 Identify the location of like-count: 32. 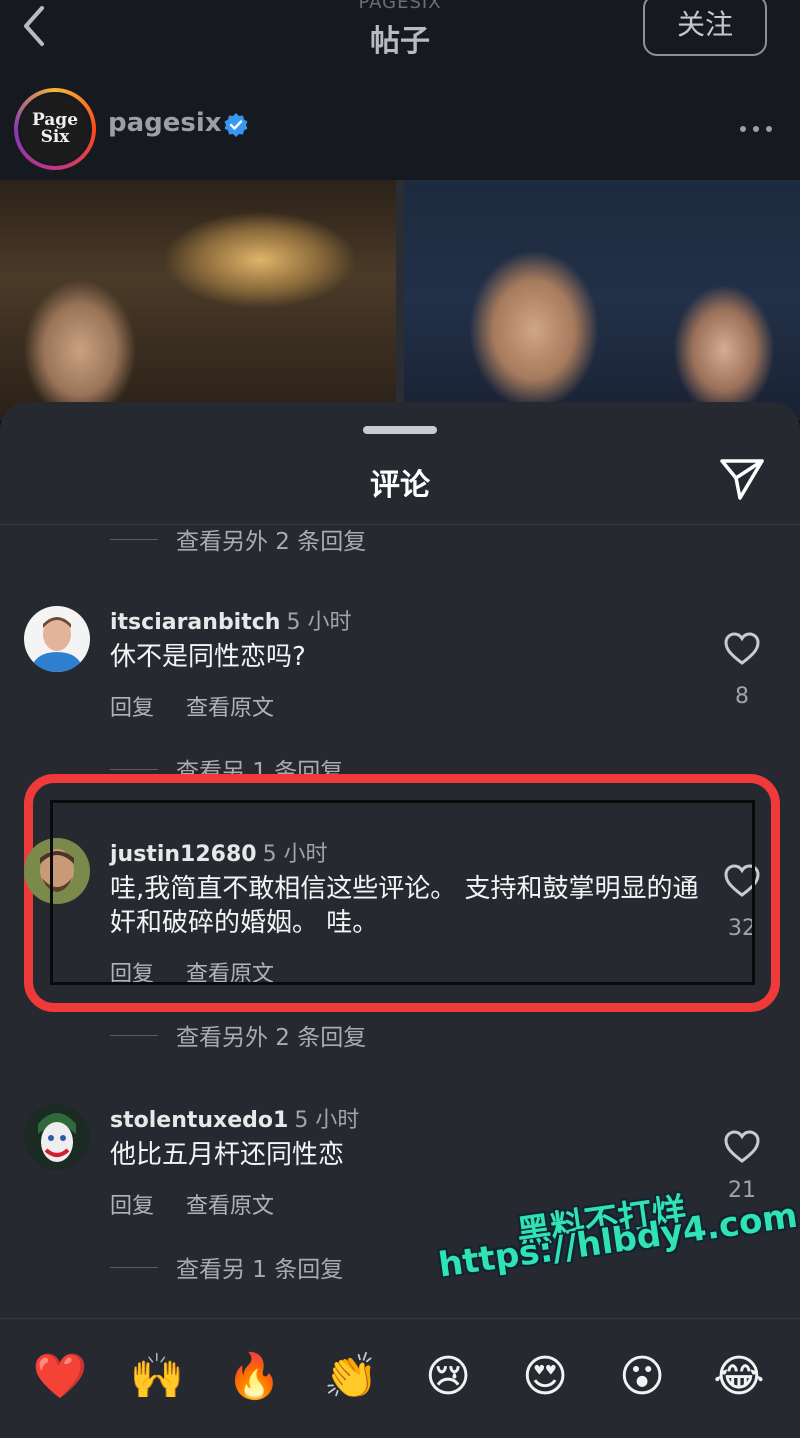
(742, 928).